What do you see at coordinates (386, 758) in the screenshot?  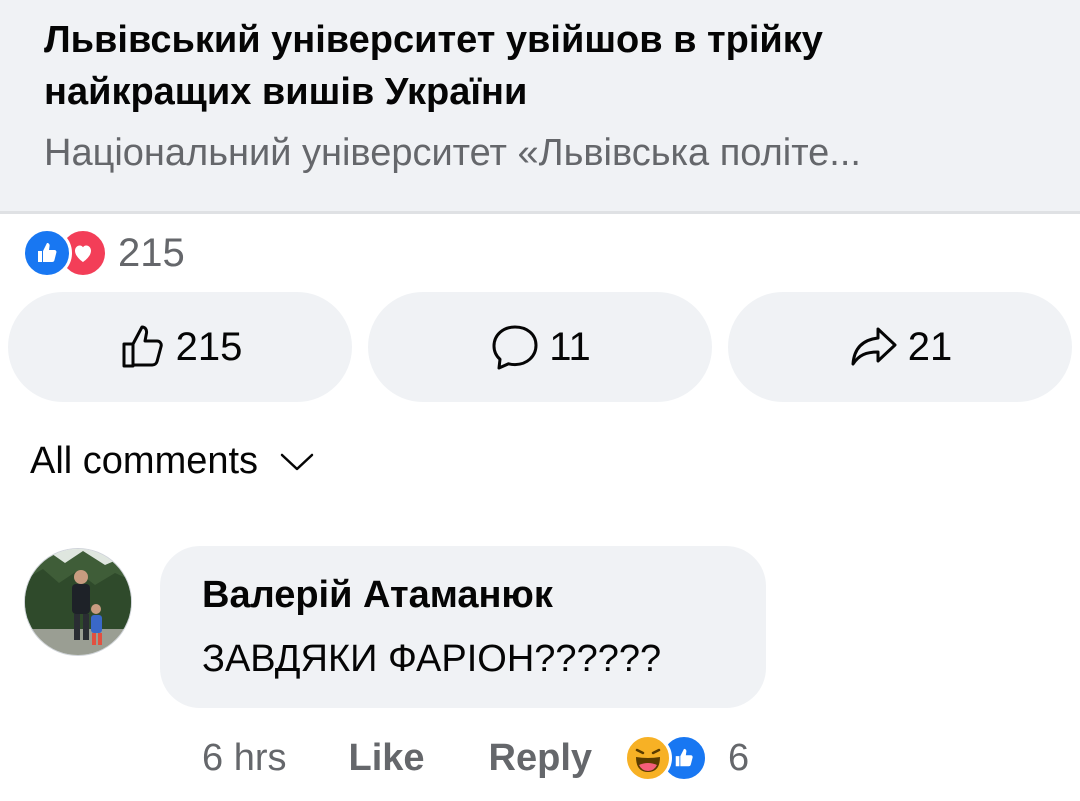 I see `comment-like-button: Like` at bounding box center [386, 758].